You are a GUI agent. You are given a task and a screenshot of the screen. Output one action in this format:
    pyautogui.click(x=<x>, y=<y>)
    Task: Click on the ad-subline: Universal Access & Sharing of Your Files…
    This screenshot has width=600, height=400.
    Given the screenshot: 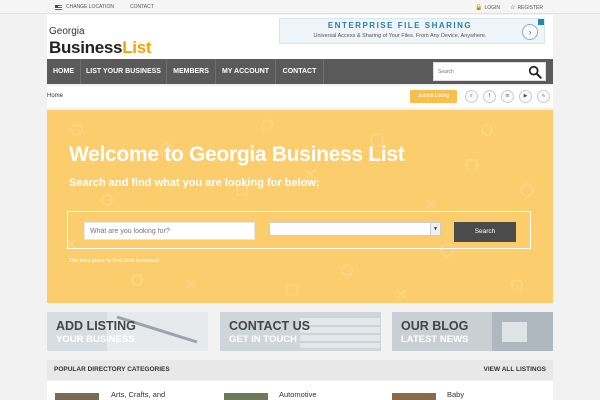 What is the action you would take?
    pyautogui.click(x=400, y=36)
    